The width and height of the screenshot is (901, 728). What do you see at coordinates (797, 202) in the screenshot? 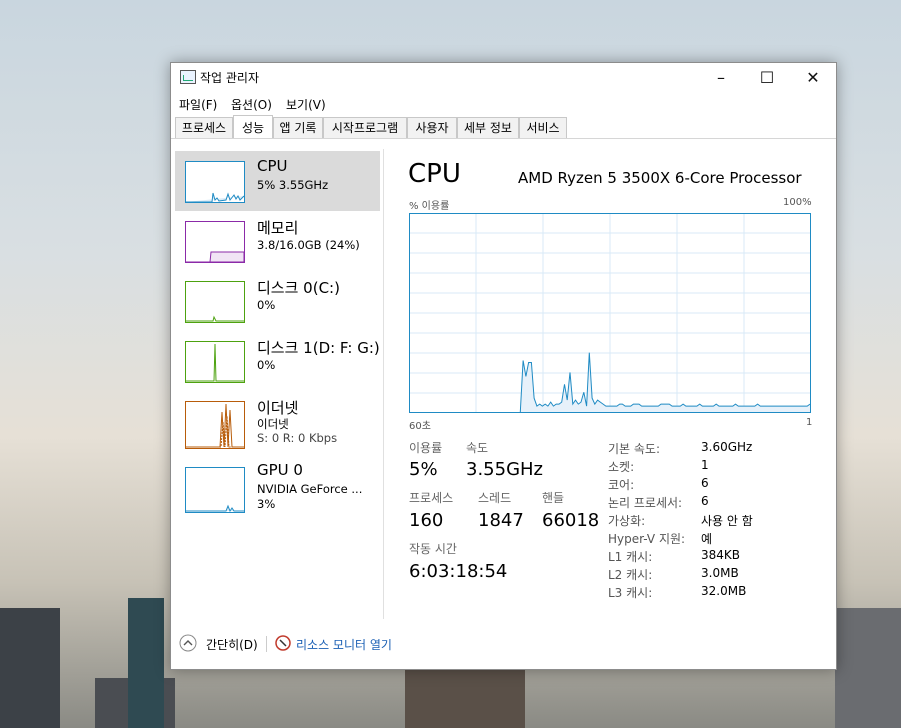
I see `graph-ymax-label: 100%` at bounding box center [797, 202].